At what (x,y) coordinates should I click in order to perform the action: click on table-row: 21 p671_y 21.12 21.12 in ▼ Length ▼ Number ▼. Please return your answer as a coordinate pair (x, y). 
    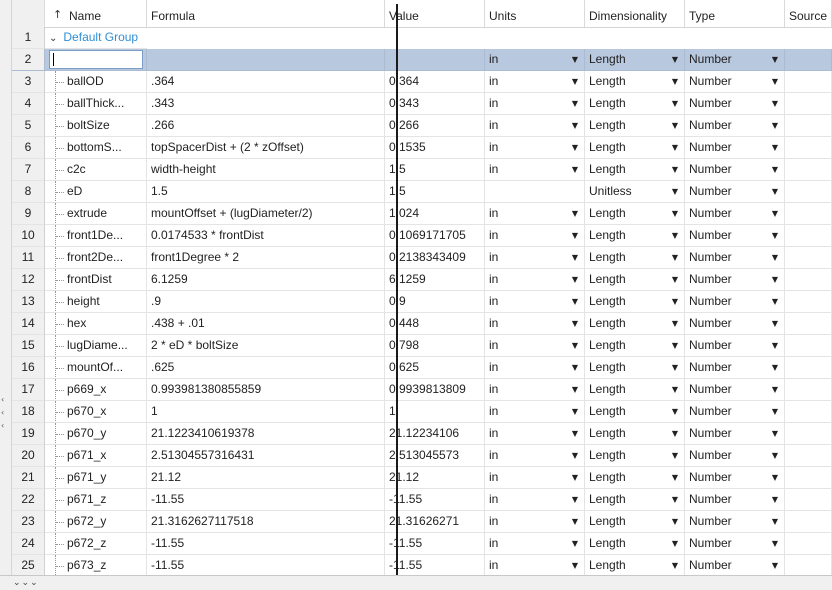
    Looking at the image, I should click on (422, 478).